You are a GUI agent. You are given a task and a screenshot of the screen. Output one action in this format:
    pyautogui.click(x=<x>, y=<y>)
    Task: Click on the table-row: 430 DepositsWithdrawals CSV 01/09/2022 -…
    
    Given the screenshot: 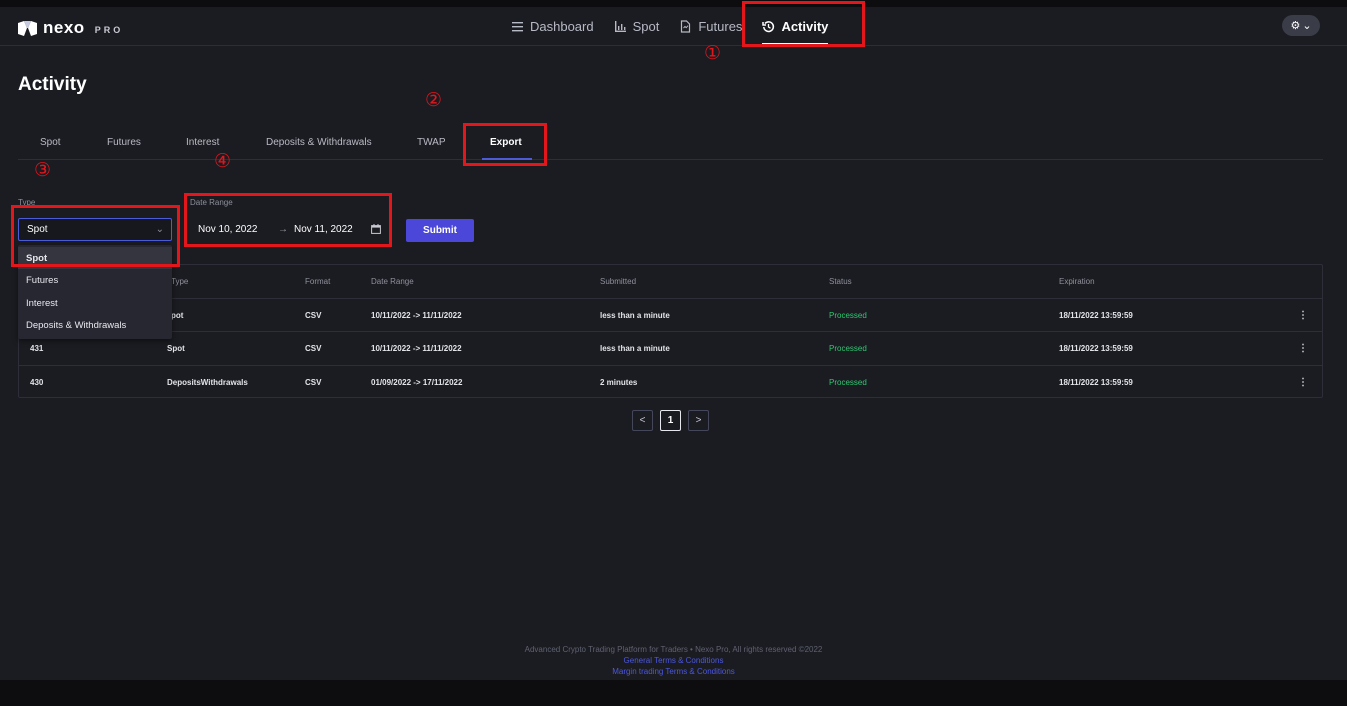 What is the action you would take?
    pyautogui.click(x=670, y=382)
    